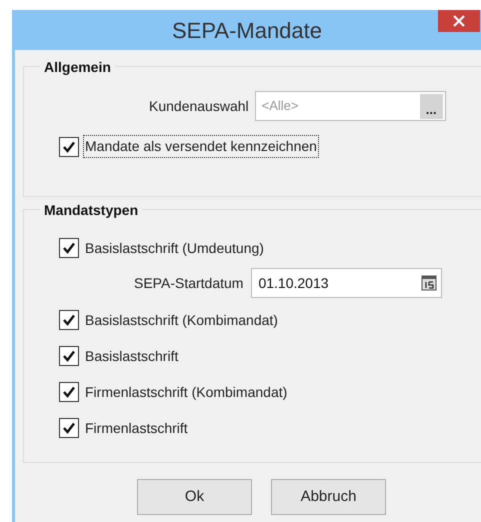 This screenshot has height=522, width=481. Describe the element at coordinates (199, 106) in the screenshot. I see `field-label: Kundenauswahl` at that location.